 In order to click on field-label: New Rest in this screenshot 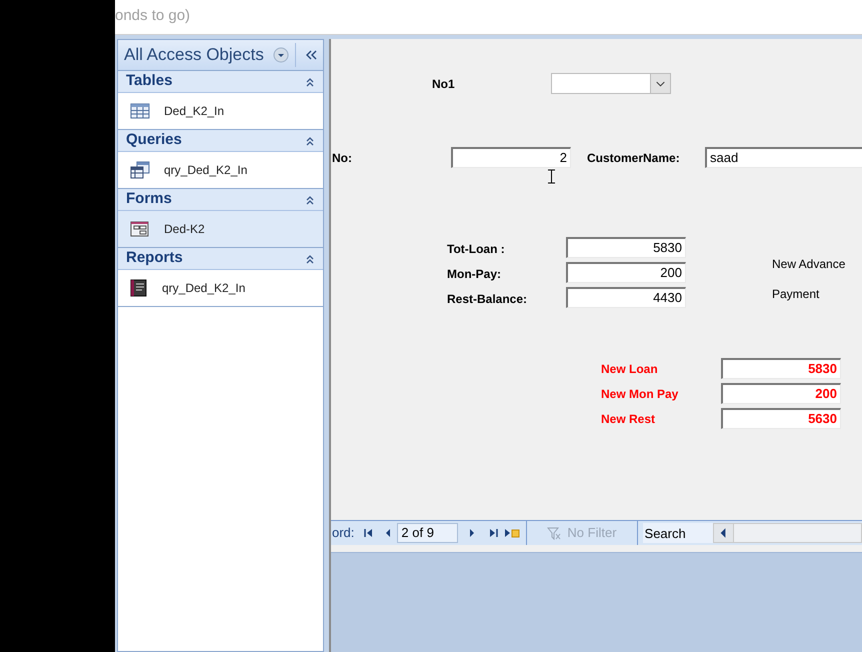, I will do `click(628, 419)`.